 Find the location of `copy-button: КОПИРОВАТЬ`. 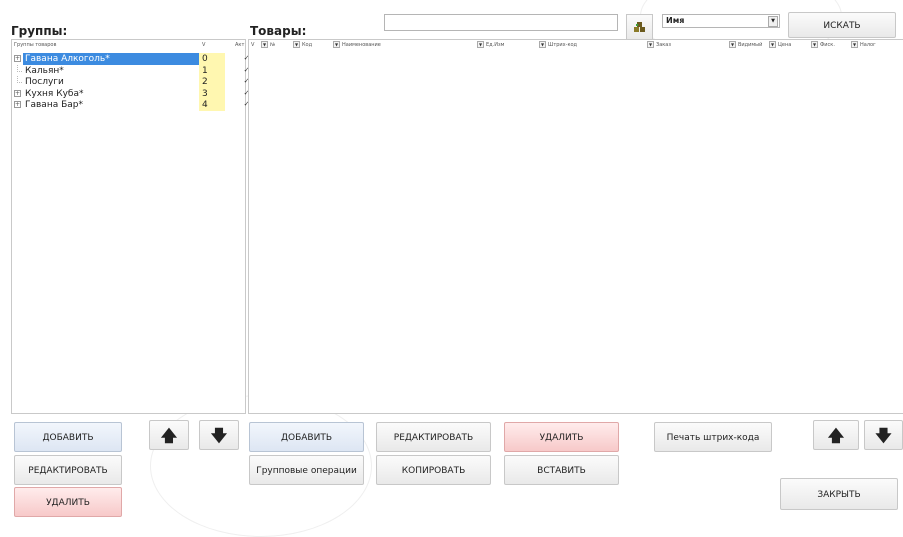

copy-button: КОПИРОВАТЬ is located at coordinates (433, 470).